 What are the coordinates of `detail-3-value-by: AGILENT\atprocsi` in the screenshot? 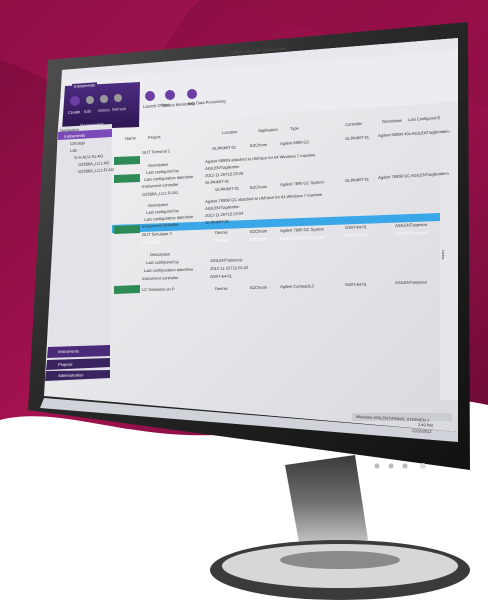 It's located at (226, 260).